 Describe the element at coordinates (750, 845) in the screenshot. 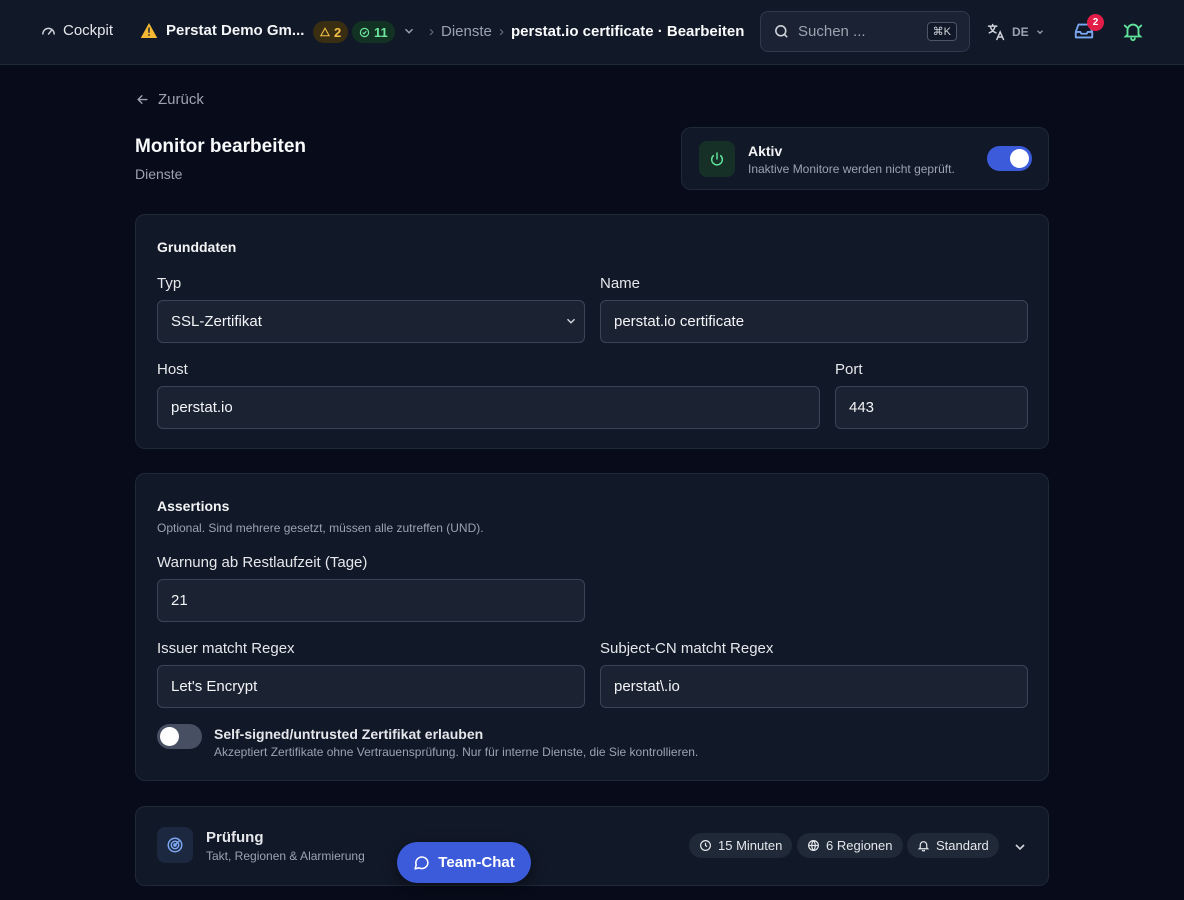

I see `interval-value: 15 Minuten` at that location.